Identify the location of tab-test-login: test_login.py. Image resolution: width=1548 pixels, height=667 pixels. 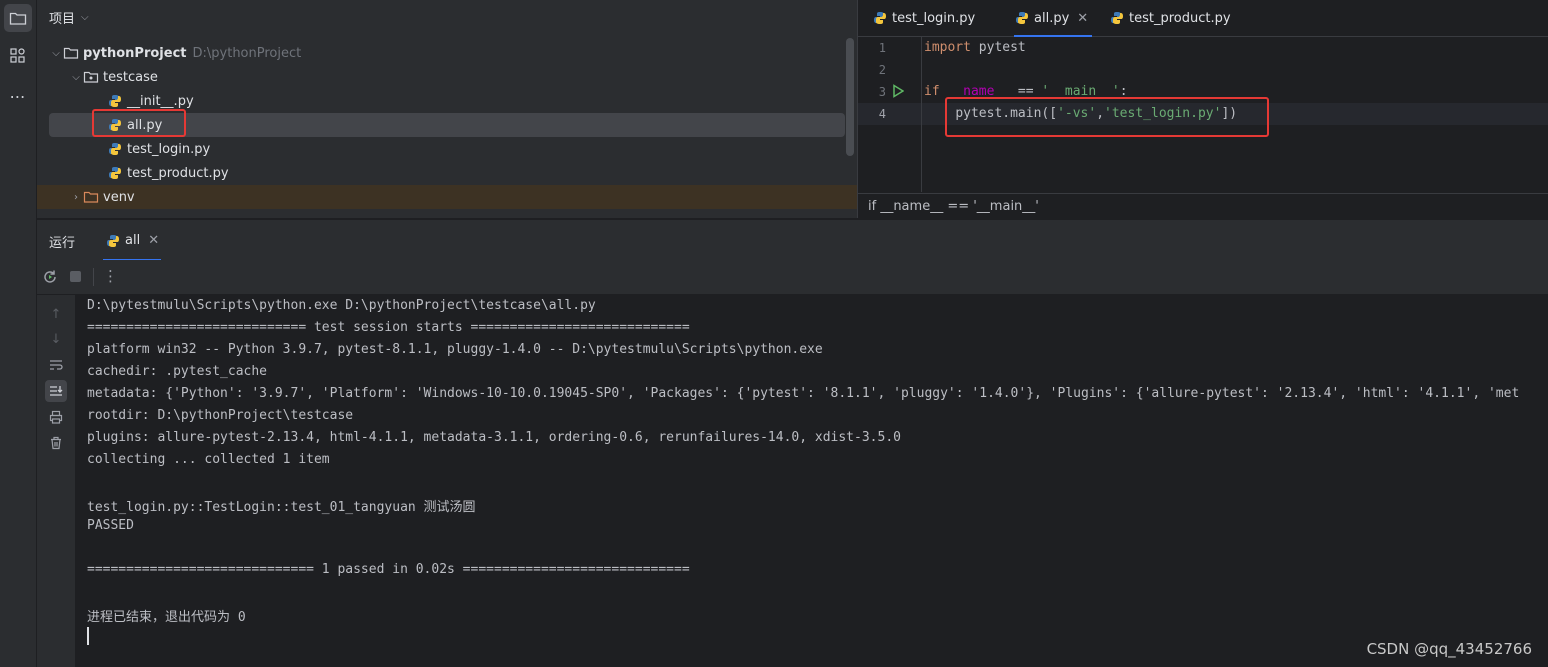
(923, 18).